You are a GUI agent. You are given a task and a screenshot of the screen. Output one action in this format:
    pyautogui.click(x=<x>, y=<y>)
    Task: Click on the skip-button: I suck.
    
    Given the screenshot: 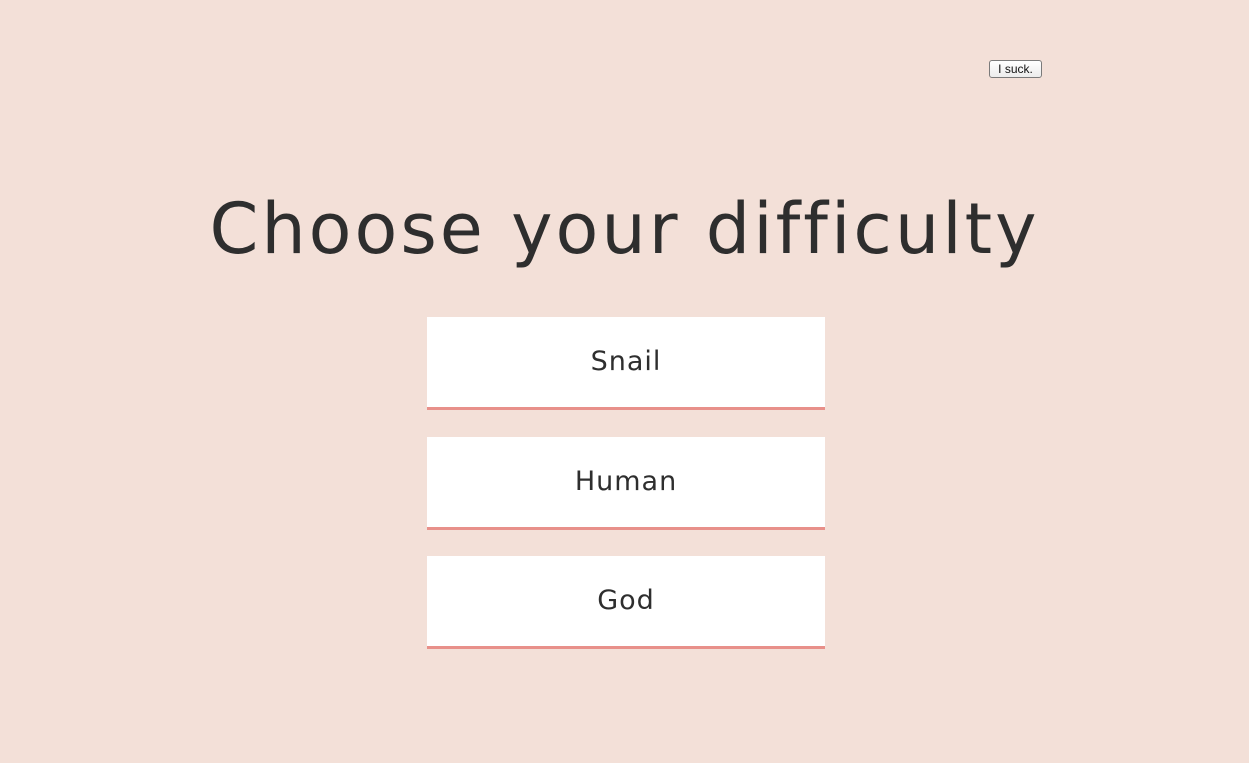 What is the action you would take?
    pyautogui.click(x=1015, y=69)
    